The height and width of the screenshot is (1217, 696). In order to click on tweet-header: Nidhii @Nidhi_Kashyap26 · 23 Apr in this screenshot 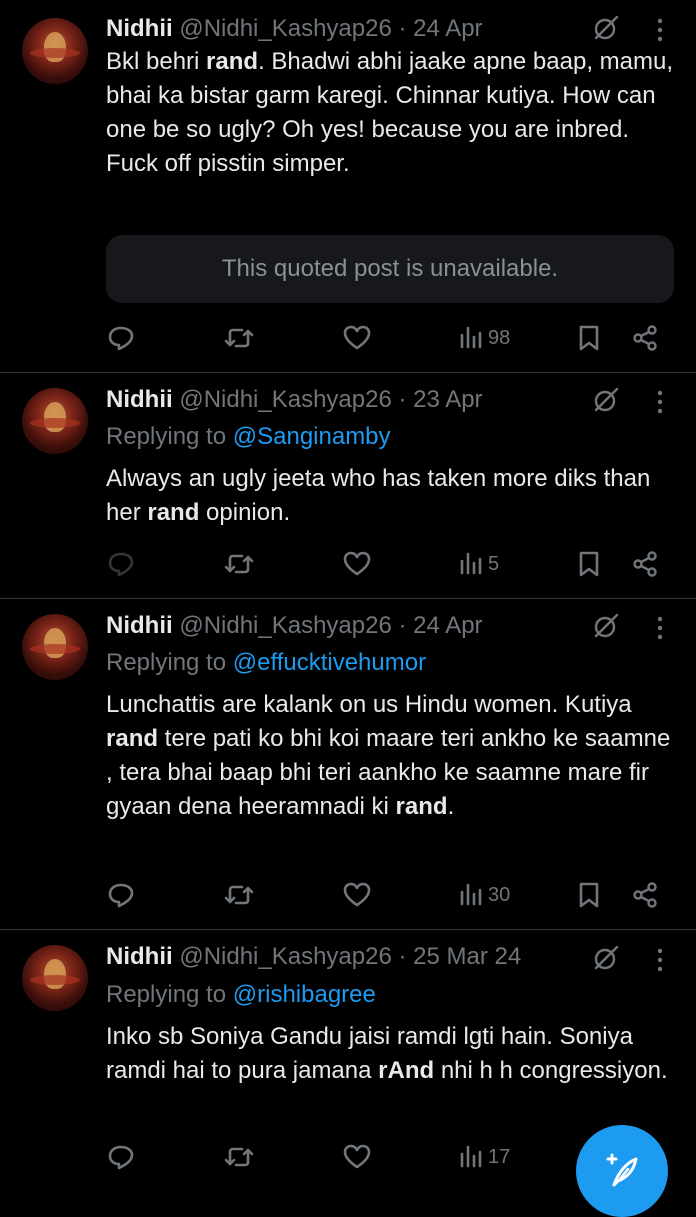, I will do `click(294, 400)`.